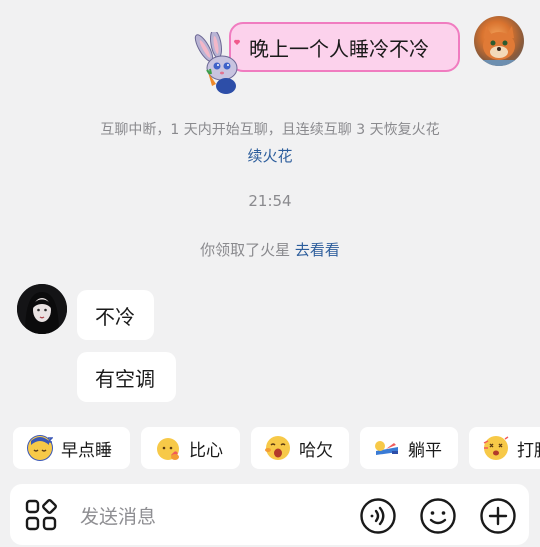 This screenshot has width=540, height=547. What do you see at coordinates (387, 448) in the screenshot?
I see `lie-flat-emoji-icon` at bounding box center [387, 448].